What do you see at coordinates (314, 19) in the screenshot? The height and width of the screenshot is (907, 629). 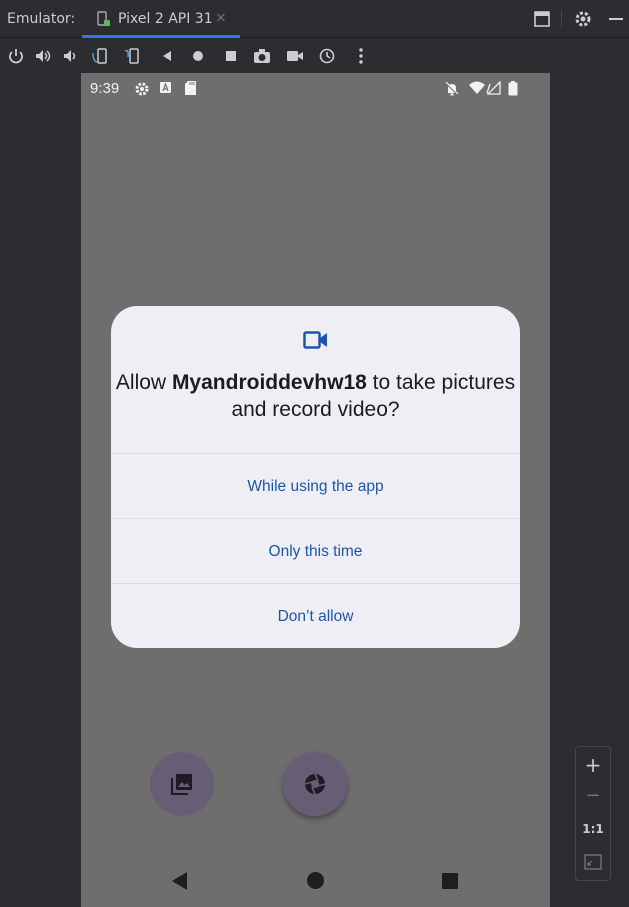 I see `tool-window-header: Emulator: Pixel 2 API 31 ×` at bounding box center [314, 19].